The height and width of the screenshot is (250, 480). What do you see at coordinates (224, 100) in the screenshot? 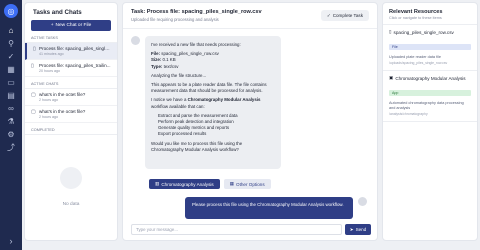
I see `notice-workflow-name: Chromatography Modular Analysis` at bounding box center [224, 100].